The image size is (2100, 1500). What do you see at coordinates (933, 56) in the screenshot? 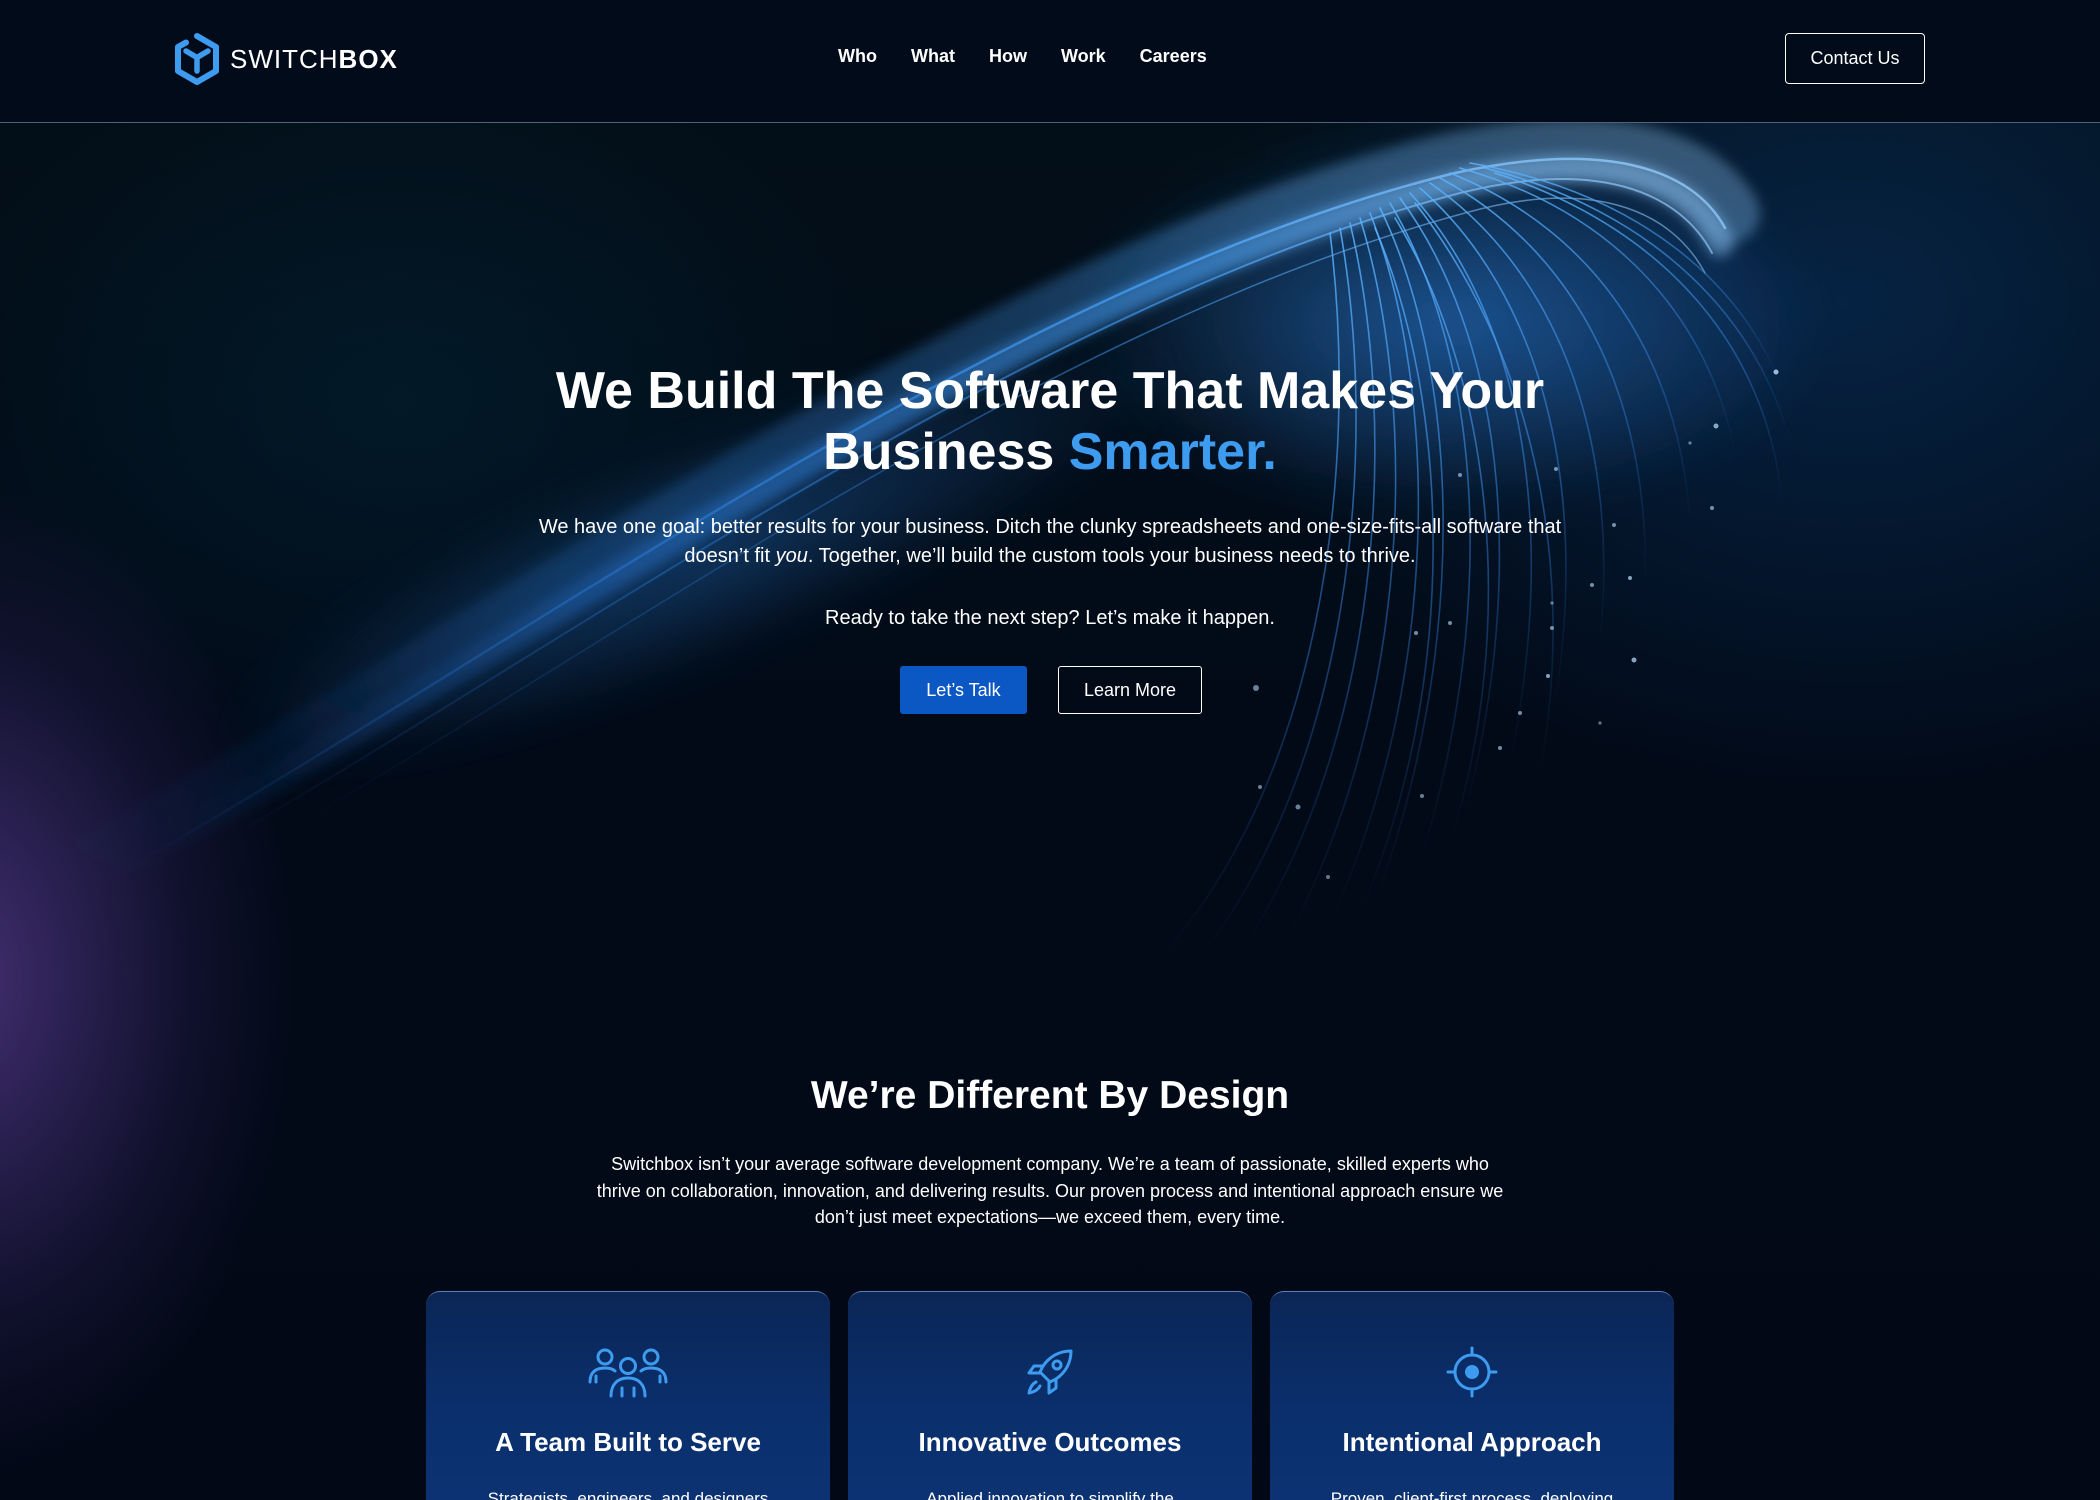
I see `nav-link-what: What` at bounding box center [933, 56].